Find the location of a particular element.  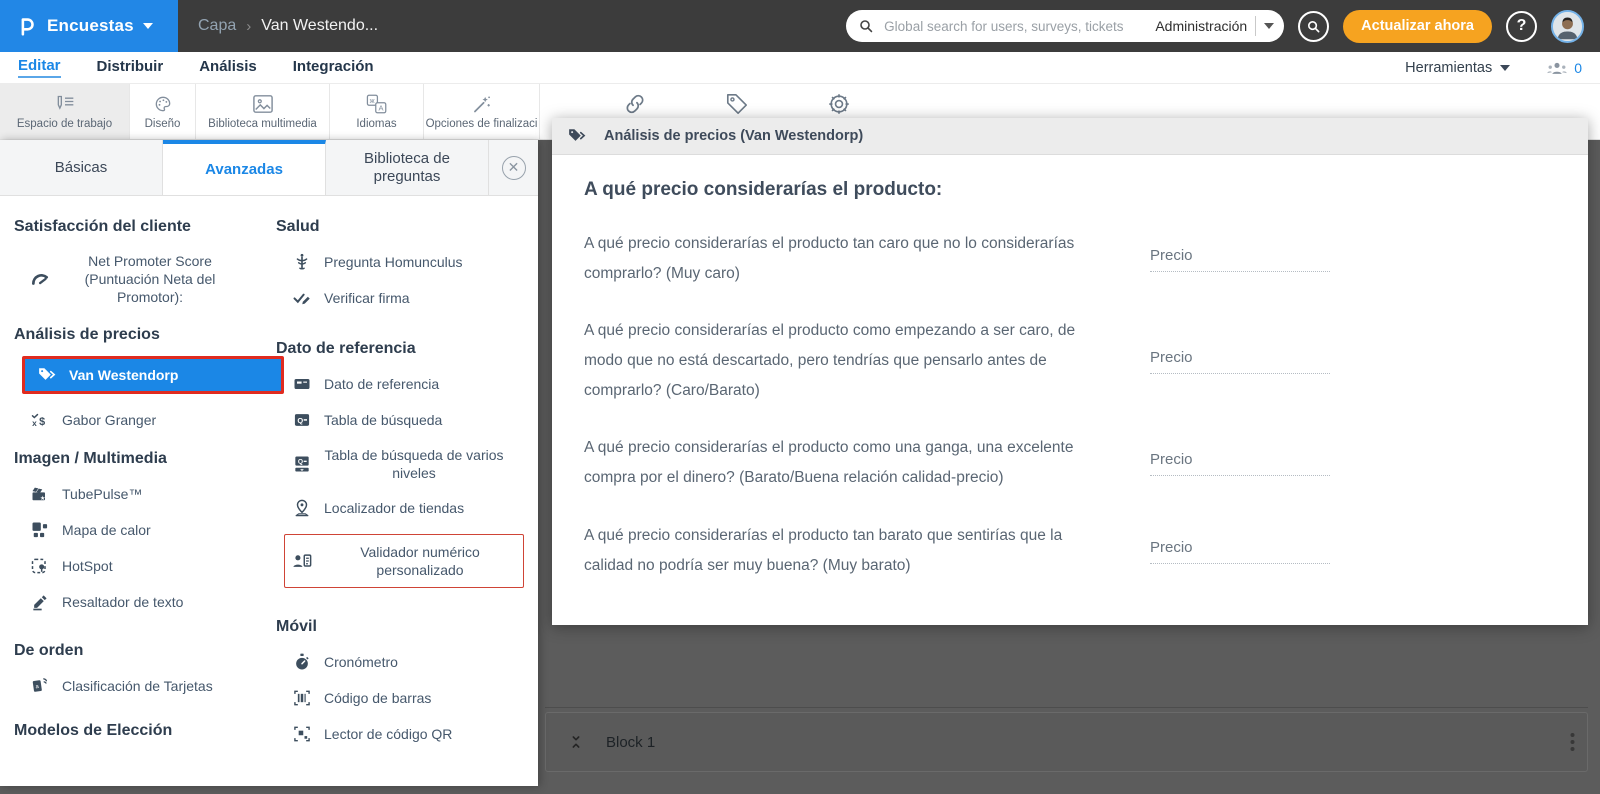

qr-icon is located at coordinates (302, 734).